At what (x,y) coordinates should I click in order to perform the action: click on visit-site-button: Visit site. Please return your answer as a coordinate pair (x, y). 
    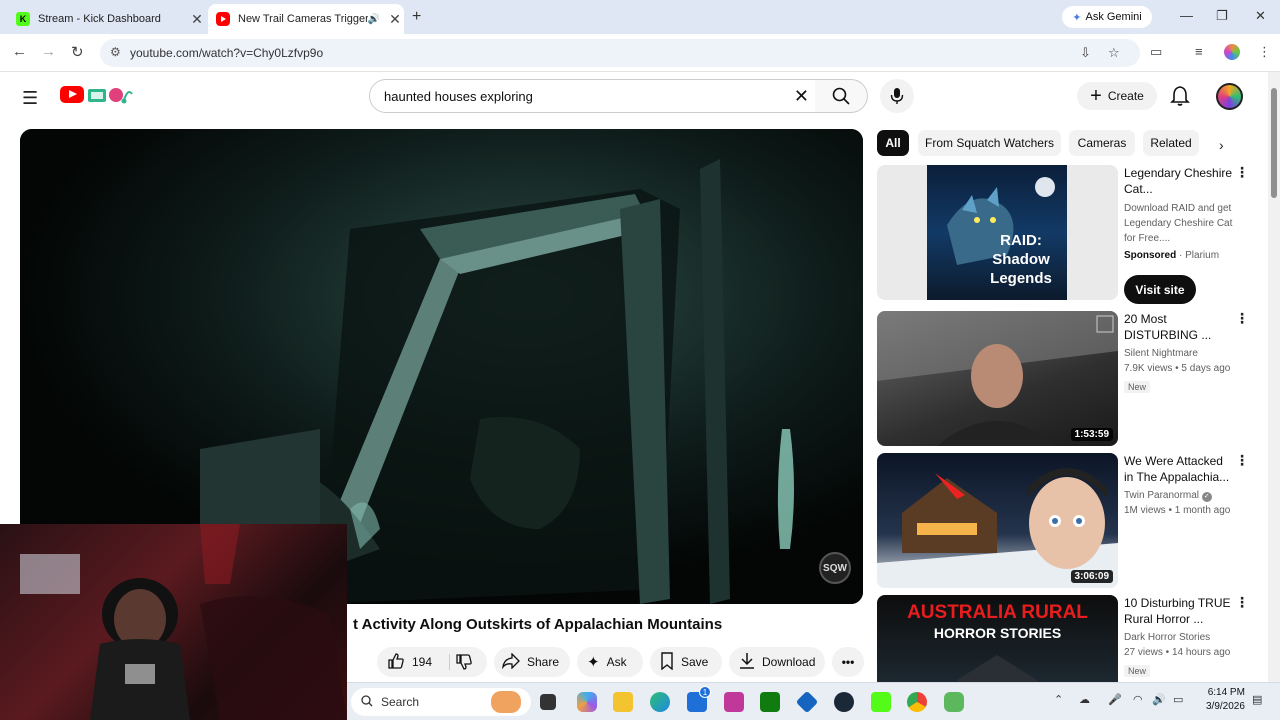
    Looking at the image, I should click on (1160, 289).